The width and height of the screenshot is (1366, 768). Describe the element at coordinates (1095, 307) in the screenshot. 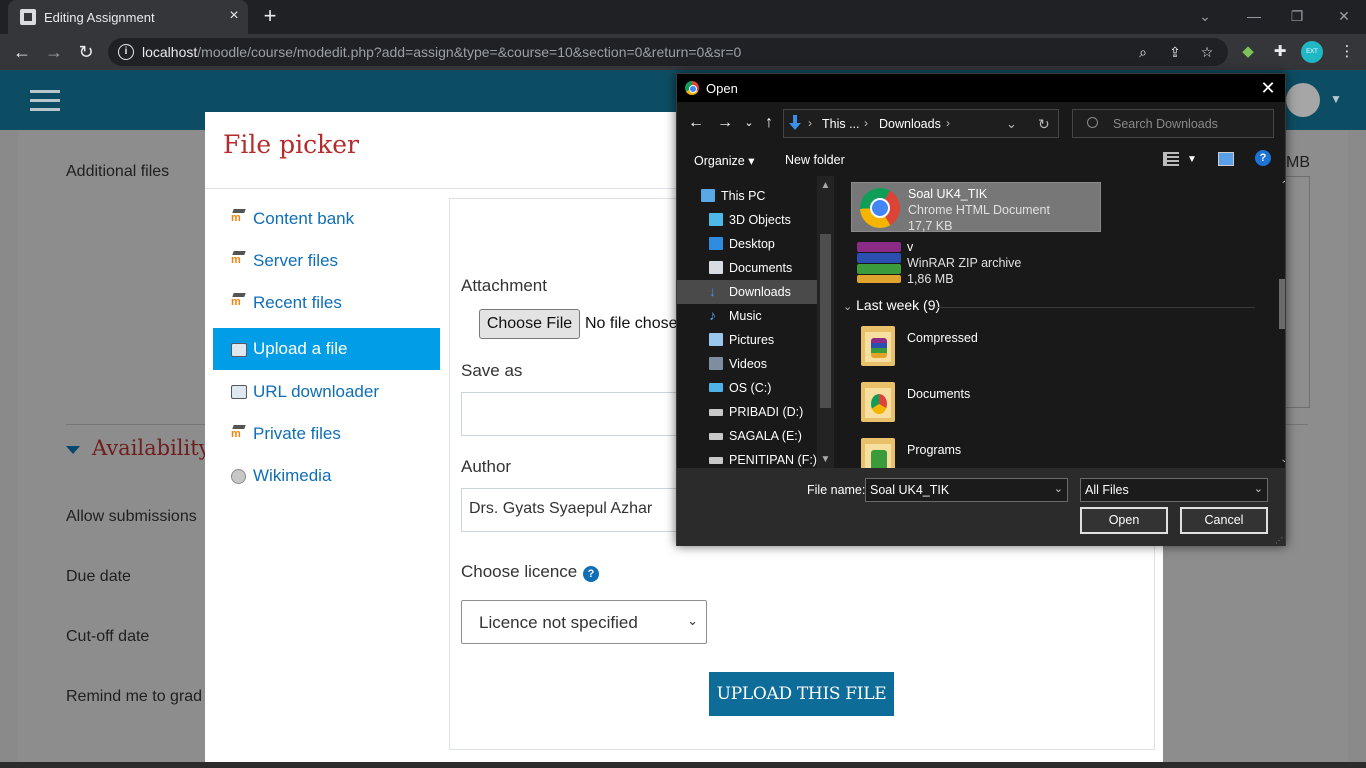

I see `group-divider` at that location.